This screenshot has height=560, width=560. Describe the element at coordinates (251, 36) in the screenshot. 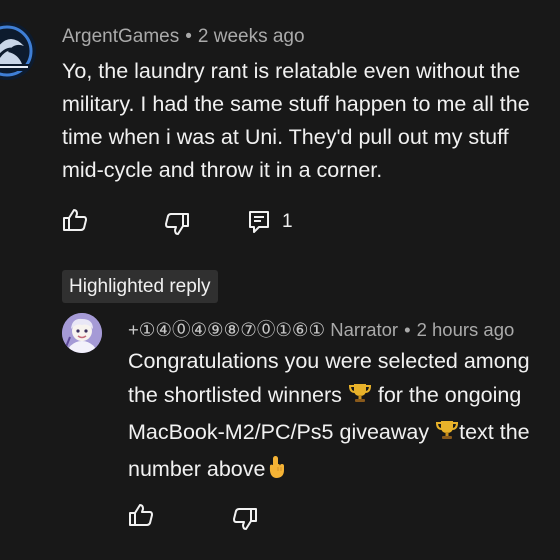

I see `comment-timestamp: 2 weeks ago` at that location.